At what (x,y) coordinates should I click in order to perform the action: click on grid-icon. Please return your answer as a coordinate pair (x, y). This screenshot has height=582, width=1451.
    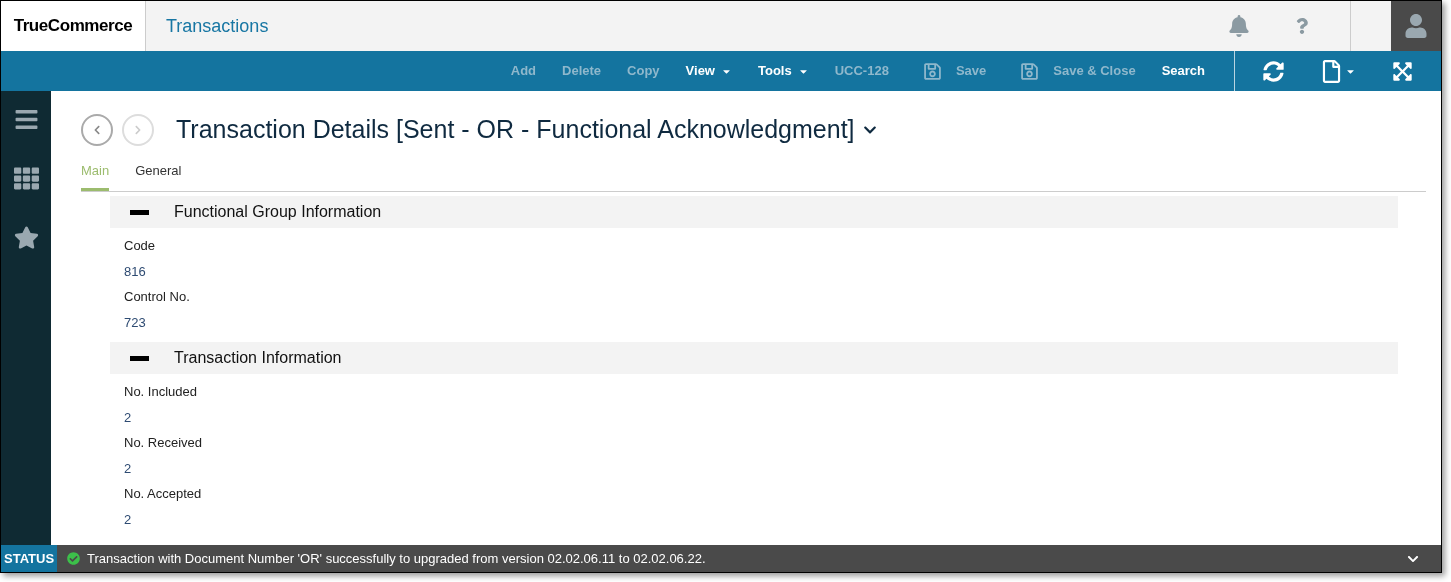
    Looking at the image, I should click on (26, 178).